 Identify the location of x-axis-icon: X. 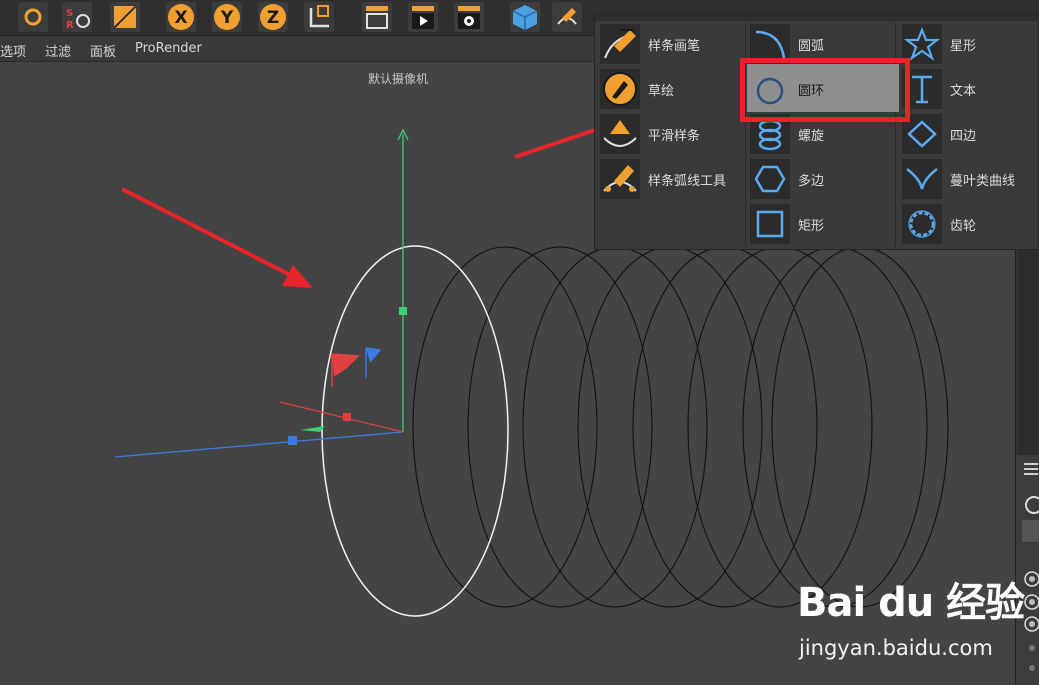
(181, 17).